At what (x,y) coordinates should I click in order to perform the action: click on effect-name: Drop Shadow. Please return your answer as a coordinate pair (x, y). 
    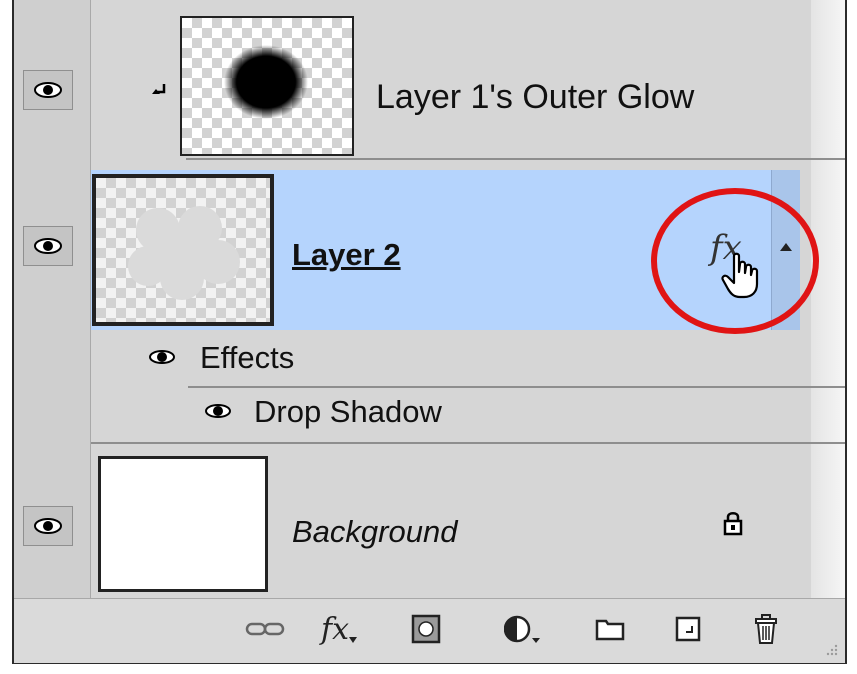
    Looking at the image, I should click on (348, 411).